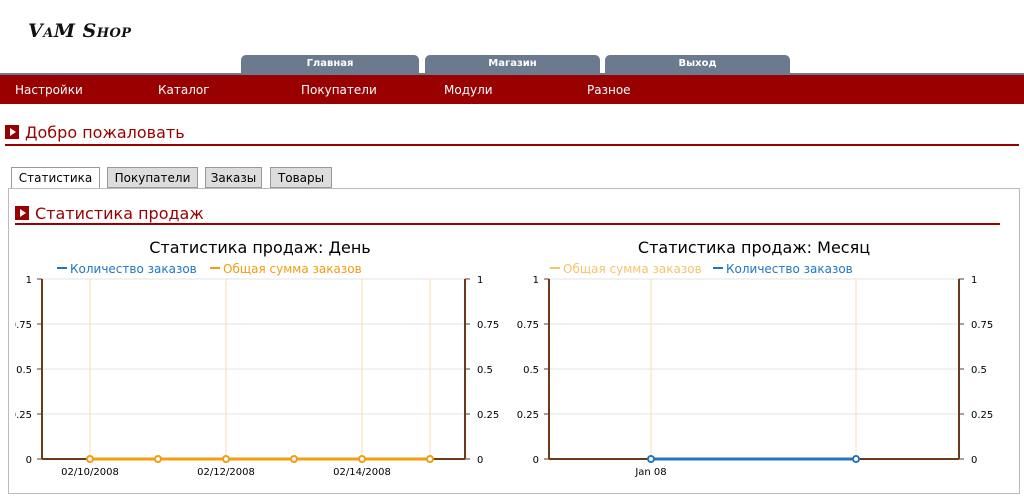 Image resolution: width=1024 pixels, height=498 pixels. I want to click on nav-catalog: Каталог, so click(184, 90).